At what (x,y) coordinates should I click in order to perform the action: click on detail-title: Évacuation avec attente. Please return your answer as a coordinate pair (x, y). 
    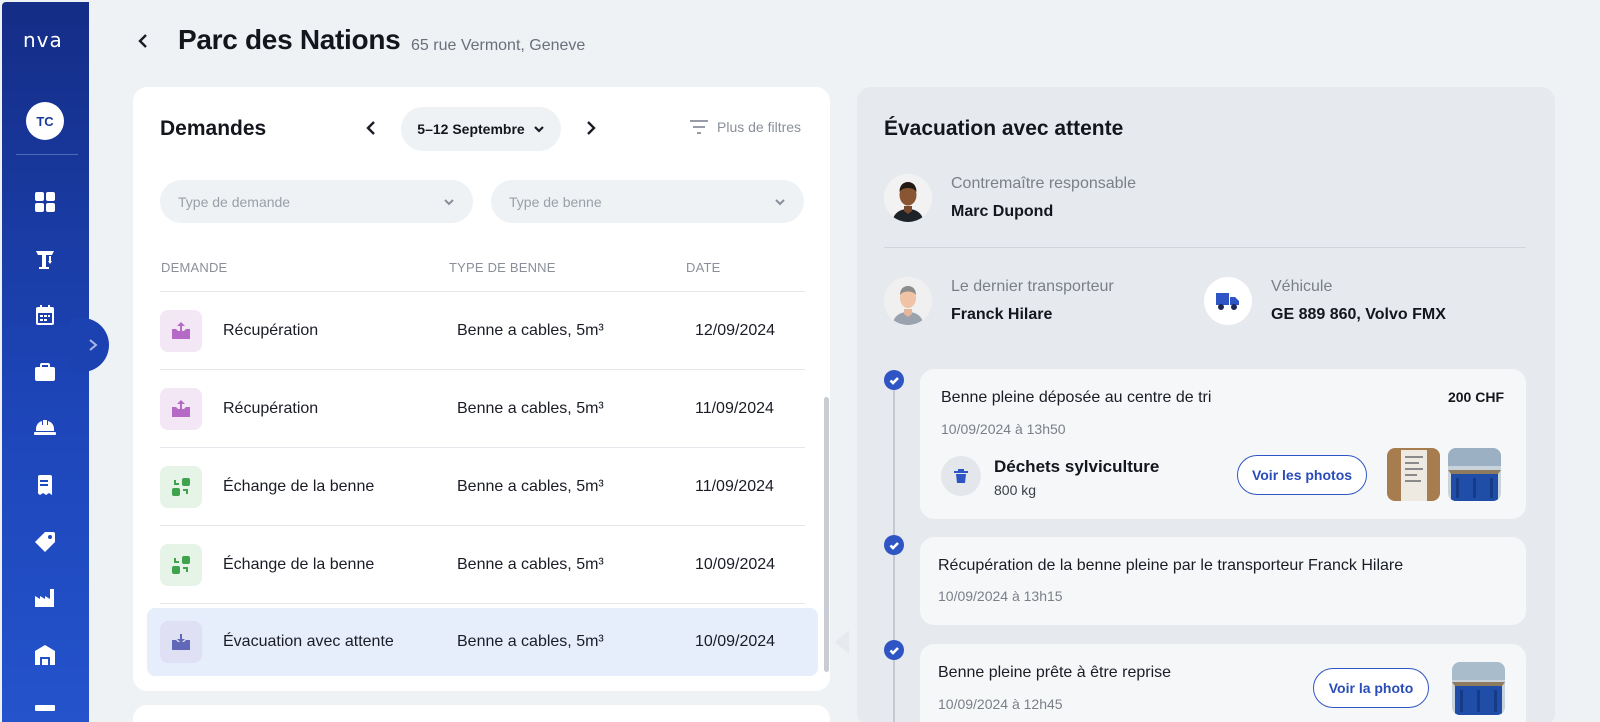
    Looking at the image, I should click on (1004, 128).